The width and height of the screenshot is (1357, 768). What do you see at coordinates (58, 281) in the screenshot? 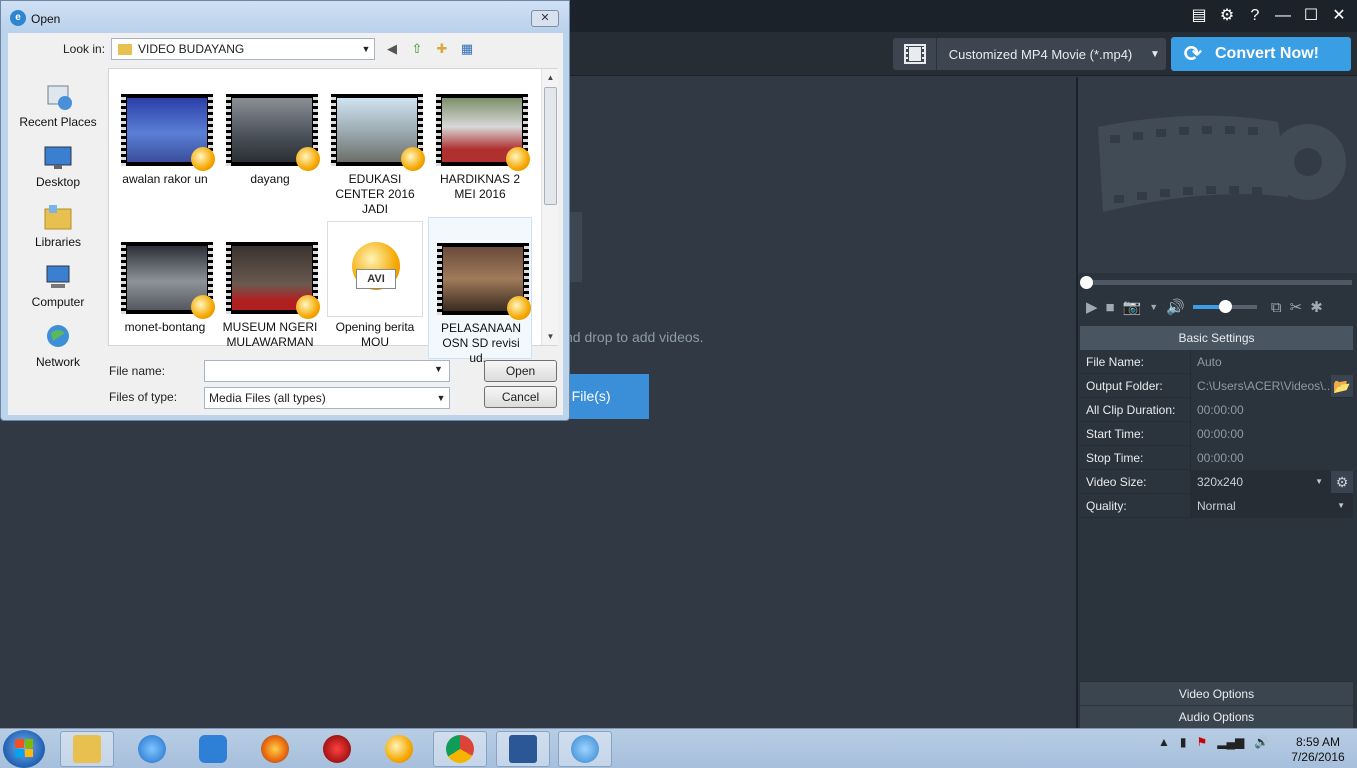
I see `place-computer: Computer` at bounding box center [58, 281].